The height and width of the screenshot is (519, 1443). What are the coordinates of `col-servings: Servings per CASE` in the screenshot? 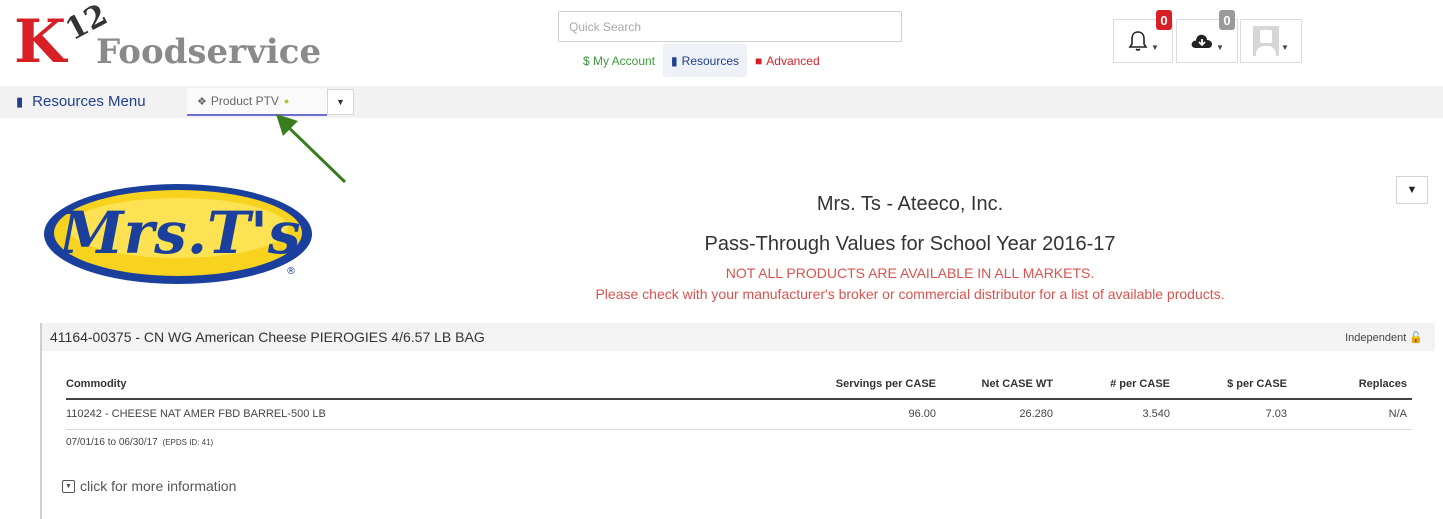 It's located at (813, 384).